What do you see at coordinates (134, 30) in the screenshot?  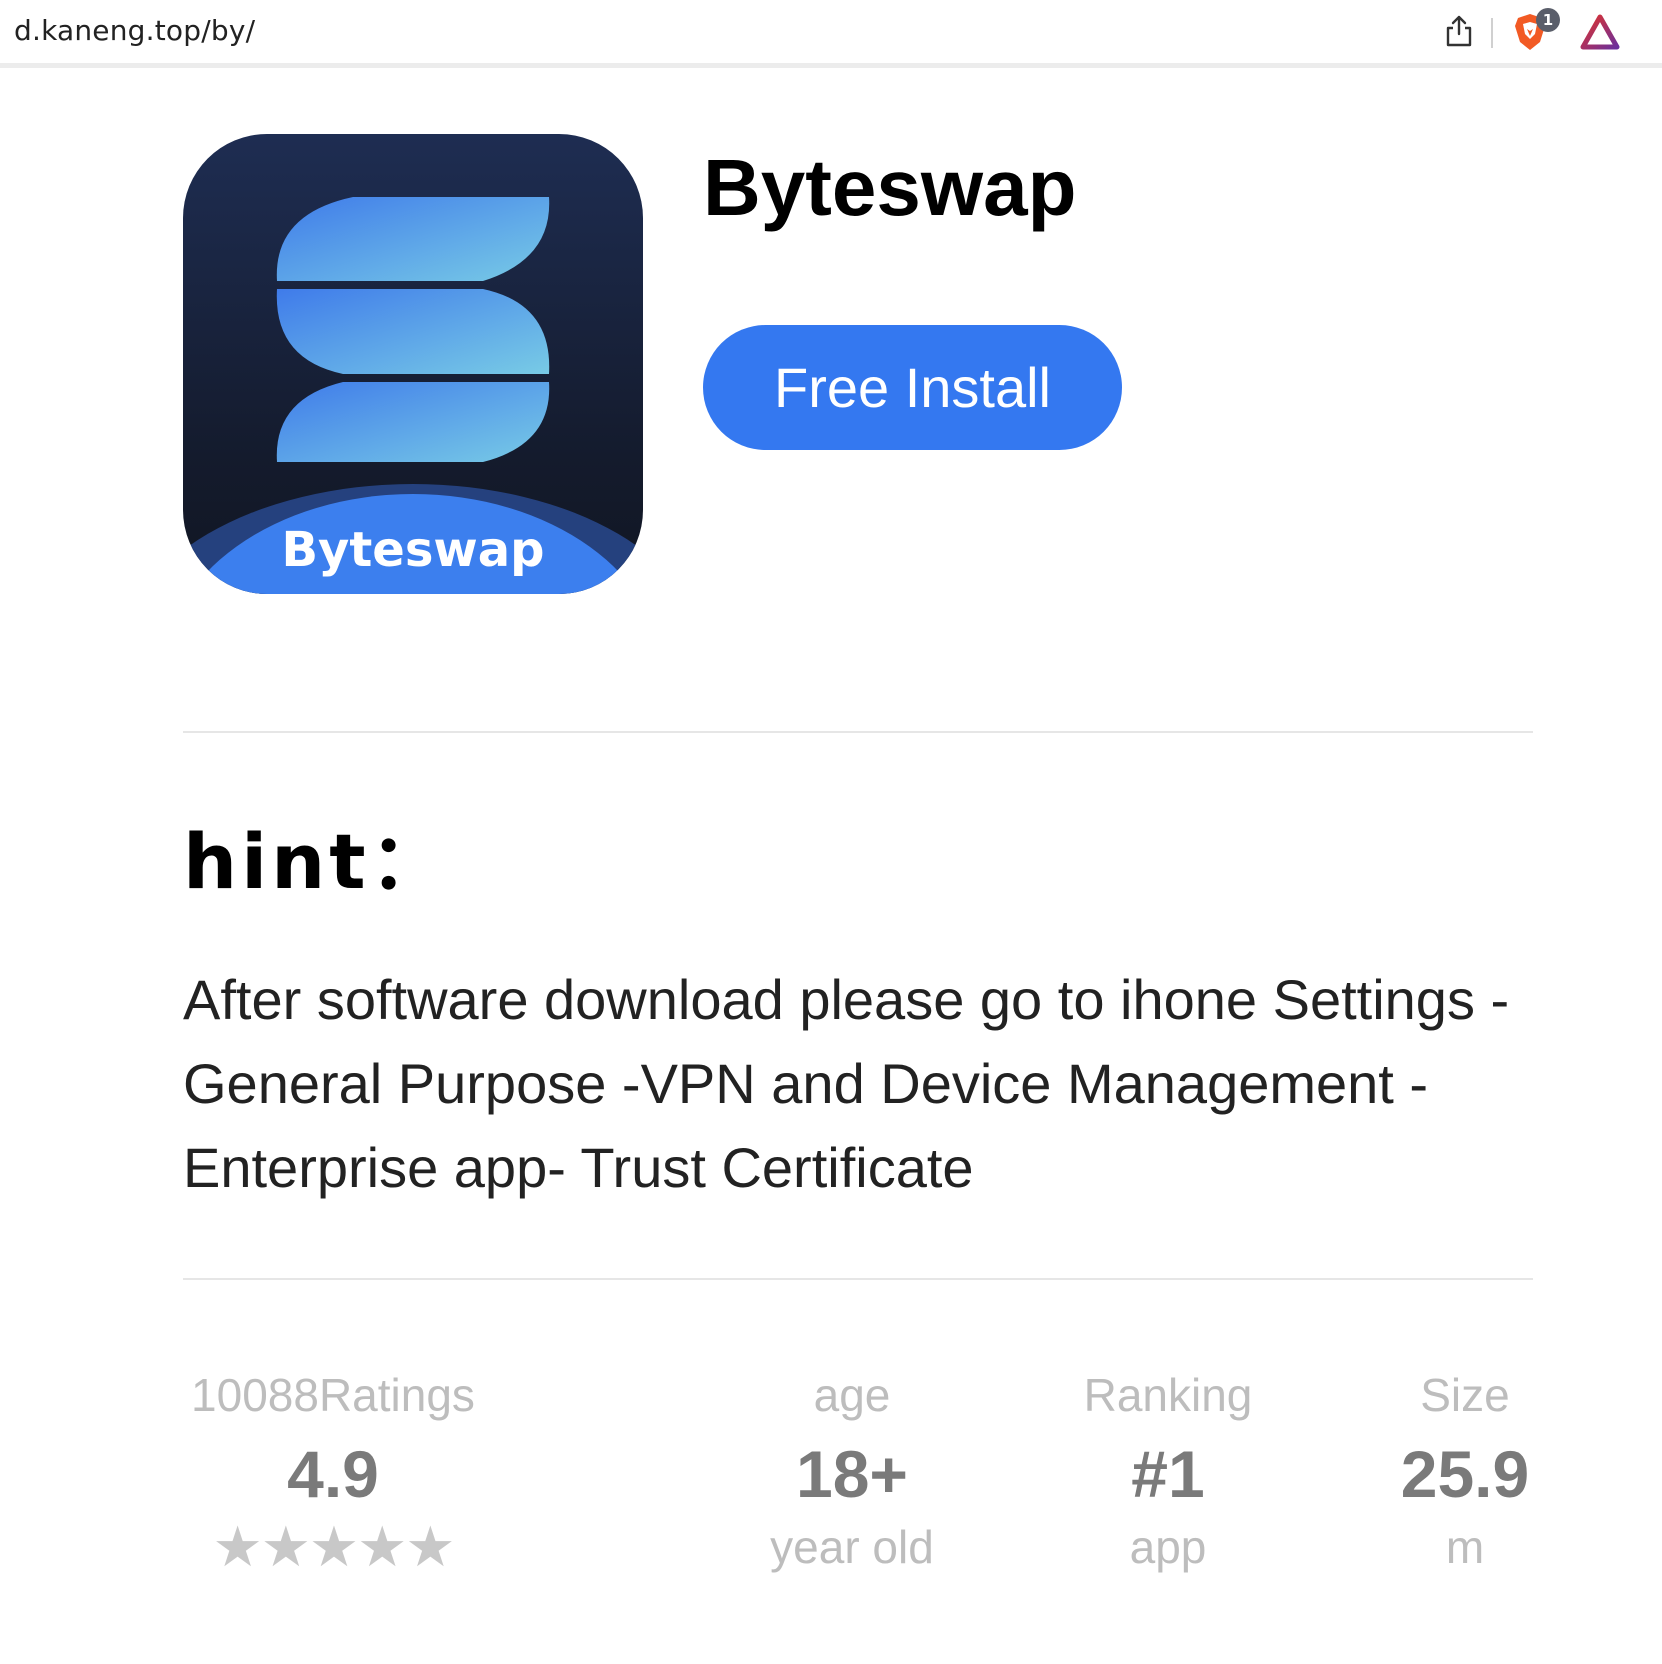 I see `address-bar-url: d.kaneng.top/by/` at bounding box center [134, 30].